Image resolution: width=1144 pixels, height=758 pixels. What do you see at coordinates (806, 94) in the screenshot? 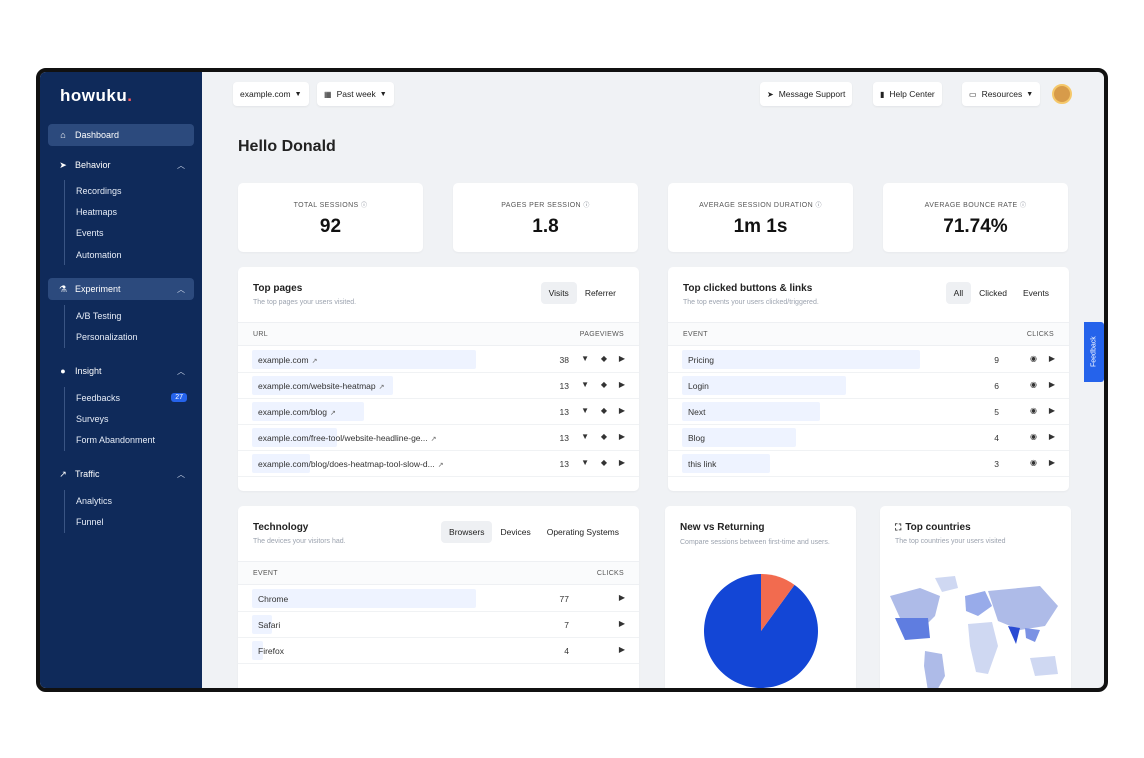
I see `message-support-button: ➤ Message Support` at bounding box center [806, 94].